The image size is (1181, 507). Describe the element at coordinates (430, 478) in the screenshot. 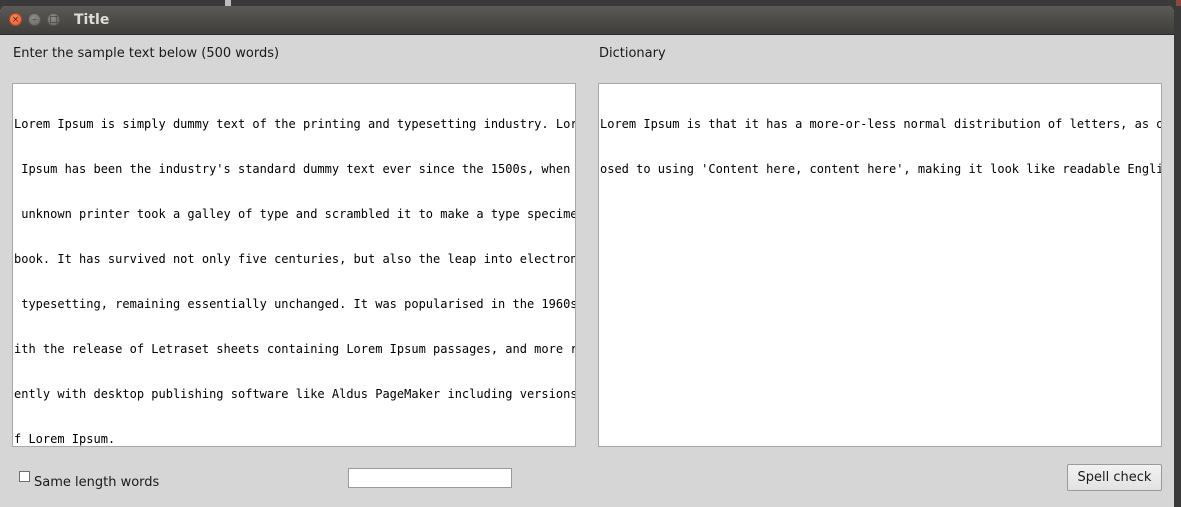

I see `word-length-input` at that location.